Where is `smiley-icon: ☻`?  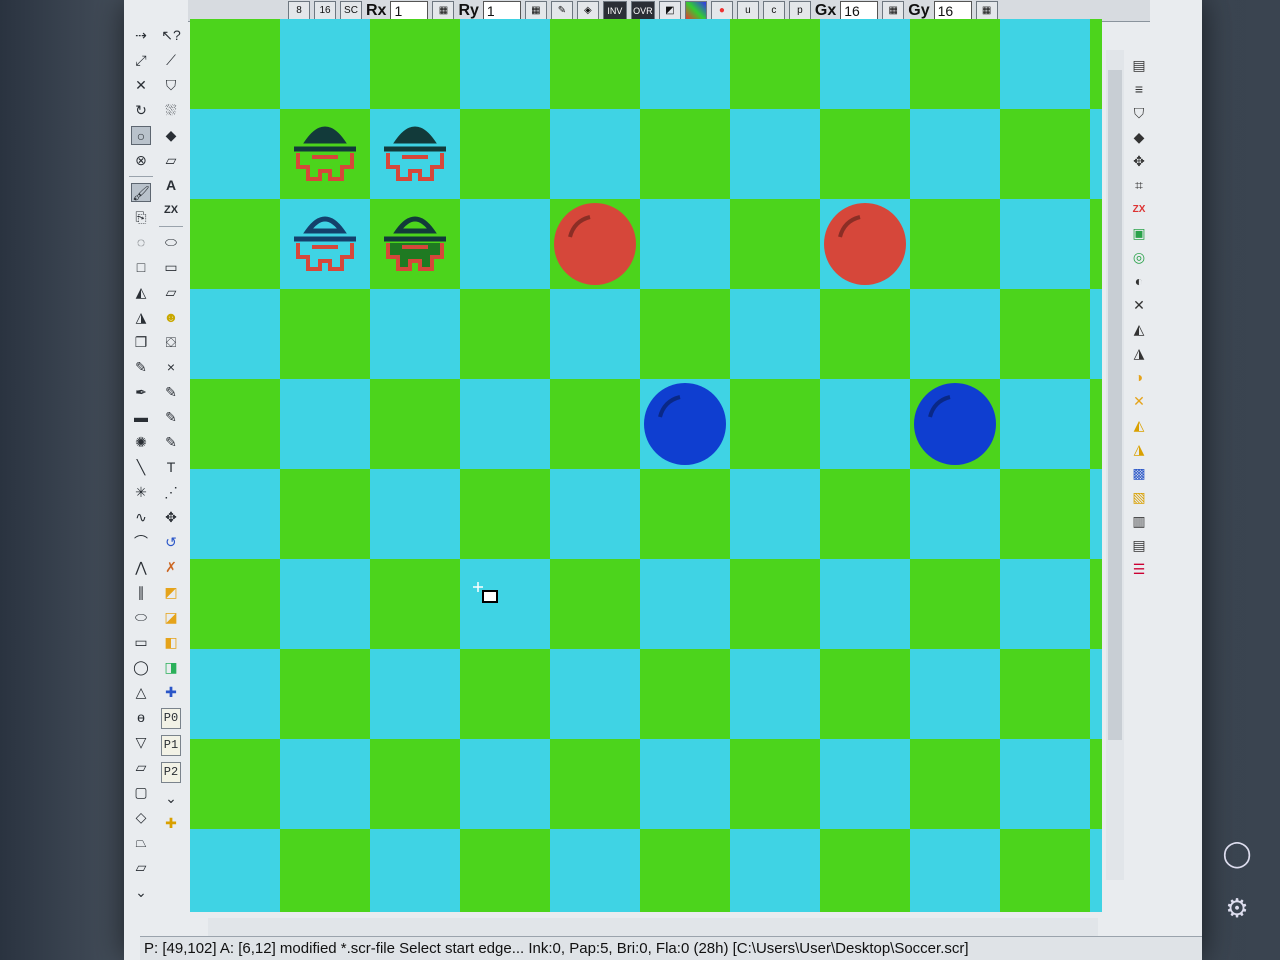
smiley-icon: ☻ is located at coordinates (171, 317).